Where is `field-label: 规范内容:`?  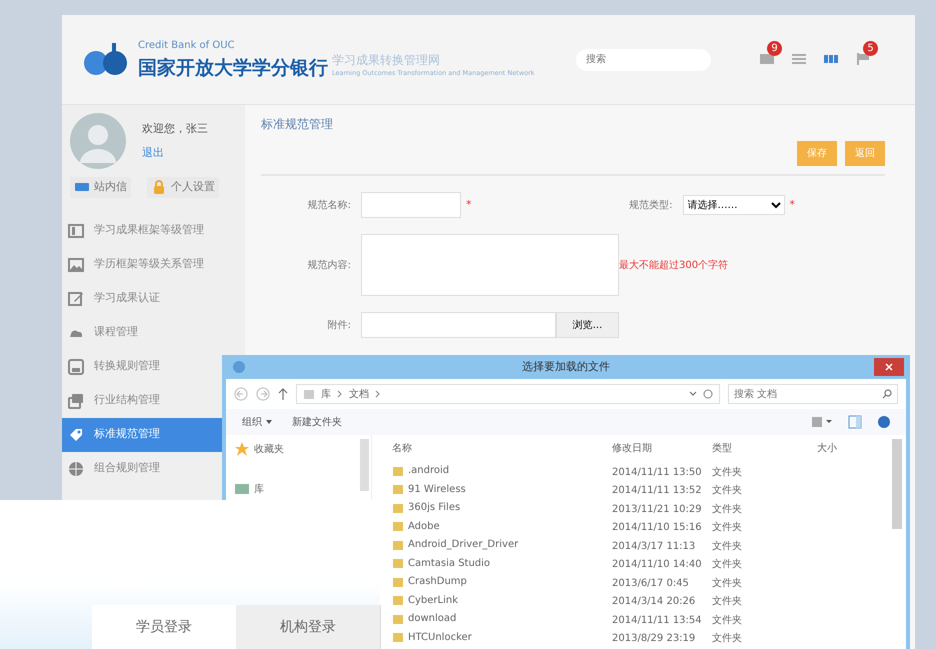 field-label: 规范内容: is located at coordinates (329, 265).